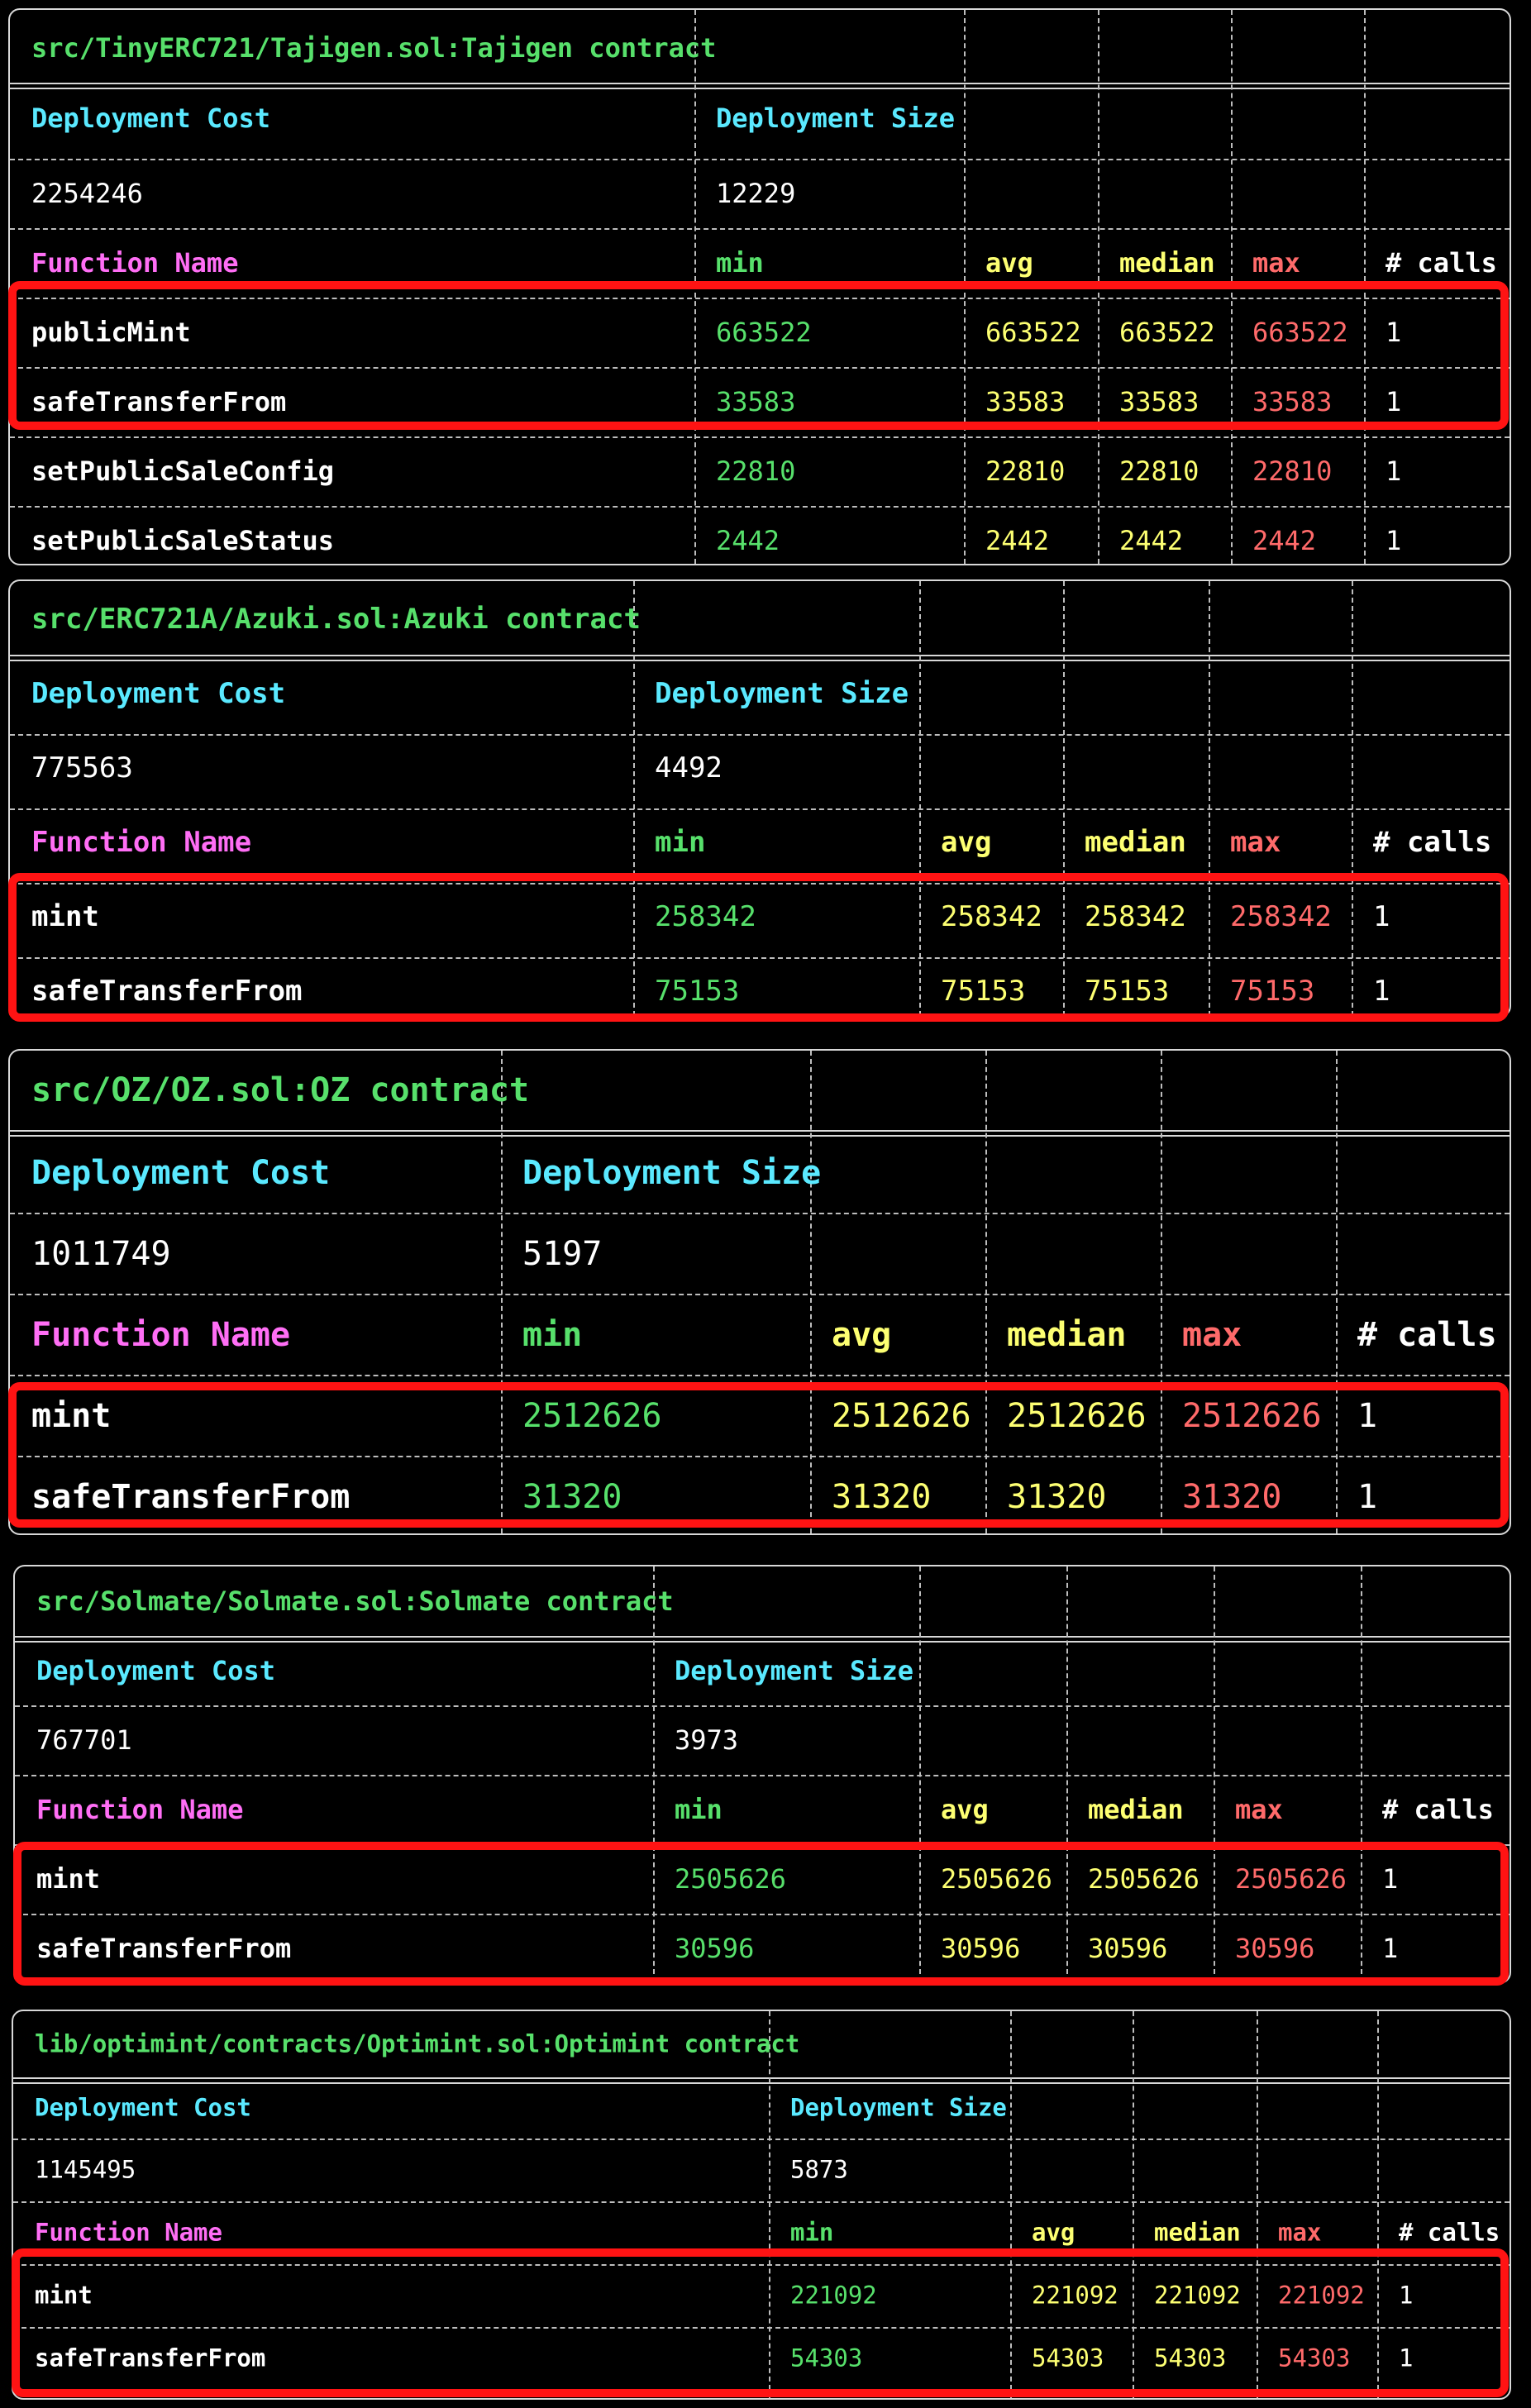 This screenshot has height=2408, width=1531. What do you see at coordinates (183, 540) in the screenshot?
I see `function-name: setPublicSaleStatus` at bounding box center [183, 540].